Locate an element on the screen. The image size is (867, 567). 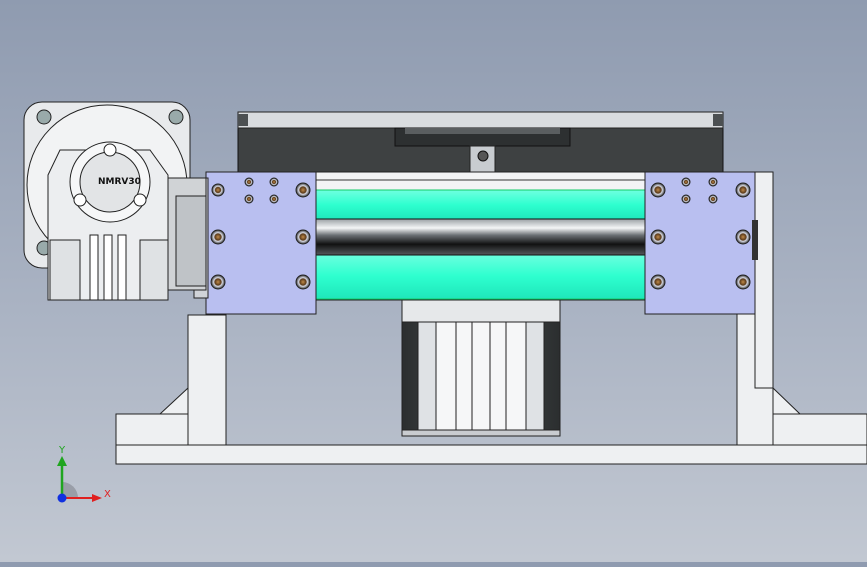
base-plate is located at coordinates (491, 454).